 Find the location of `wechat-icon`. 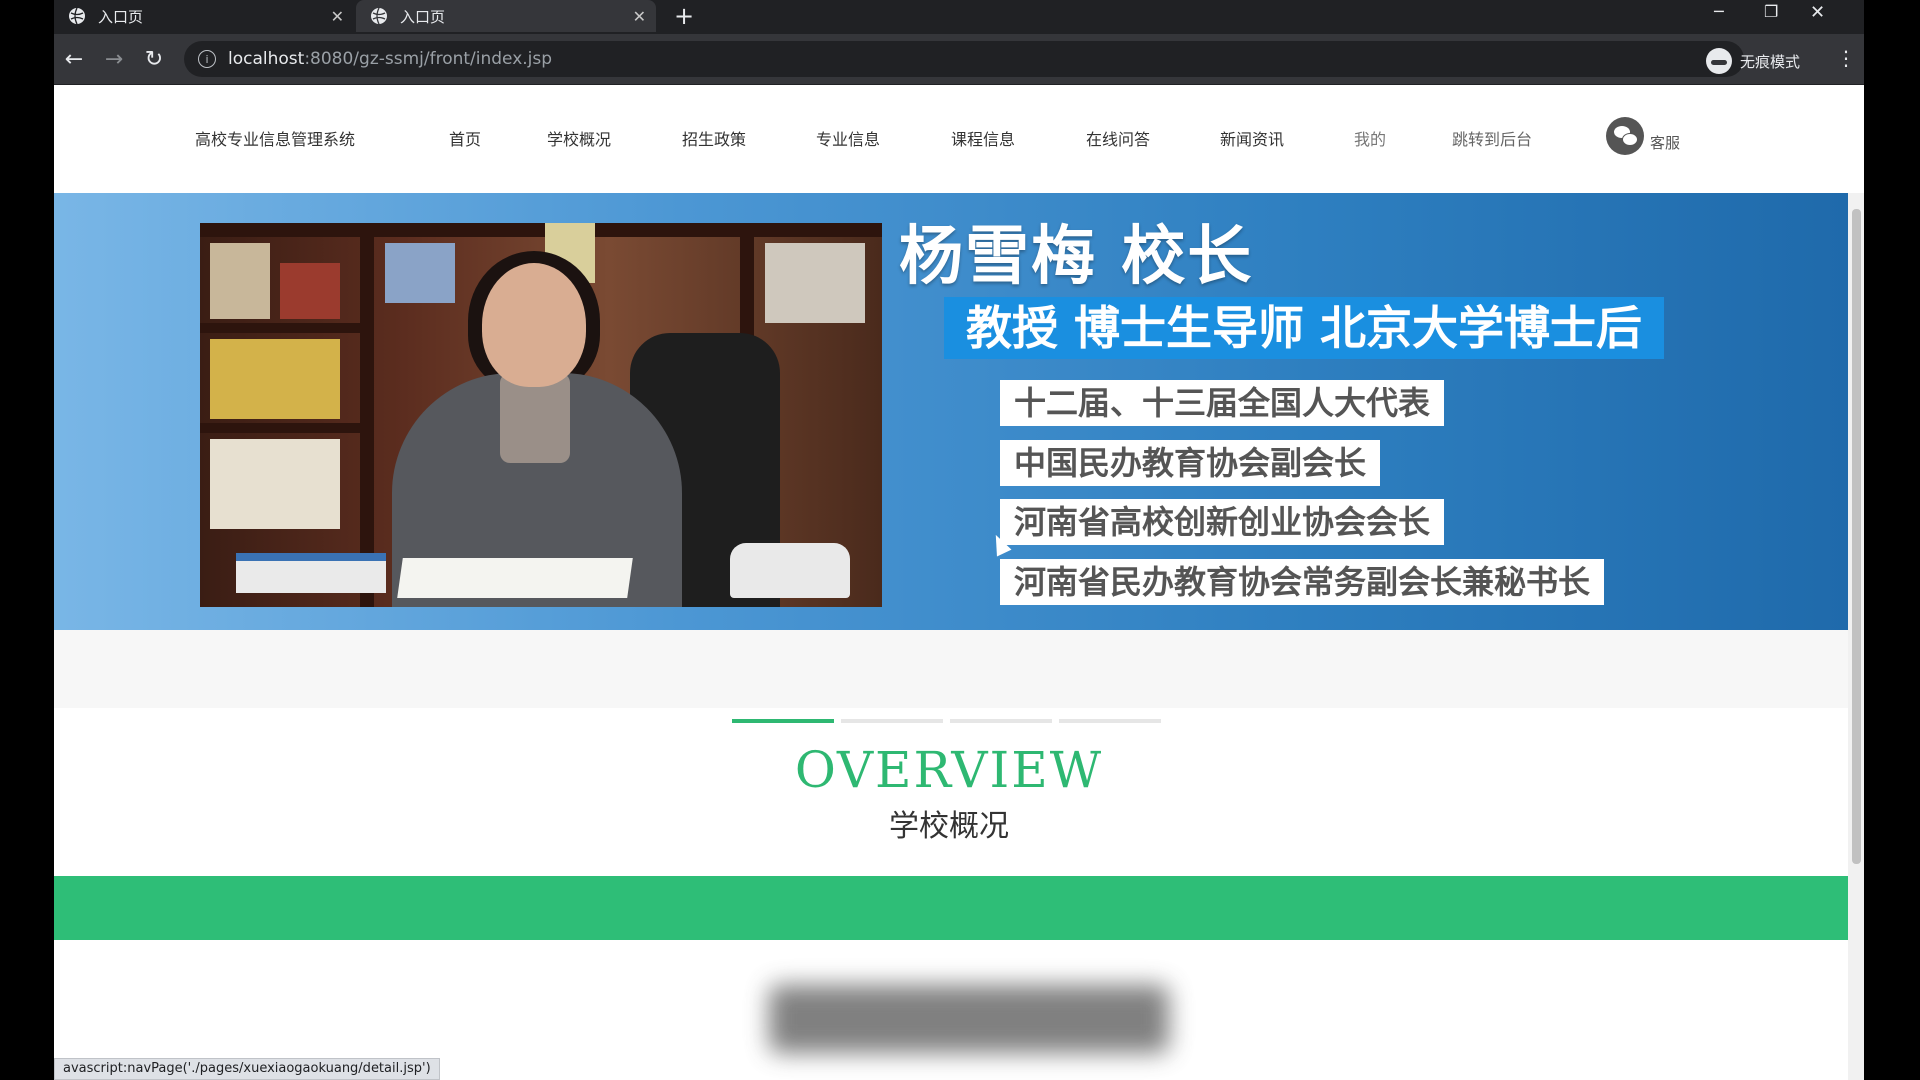

wechat-icon is located at coordinates (1625, 136).